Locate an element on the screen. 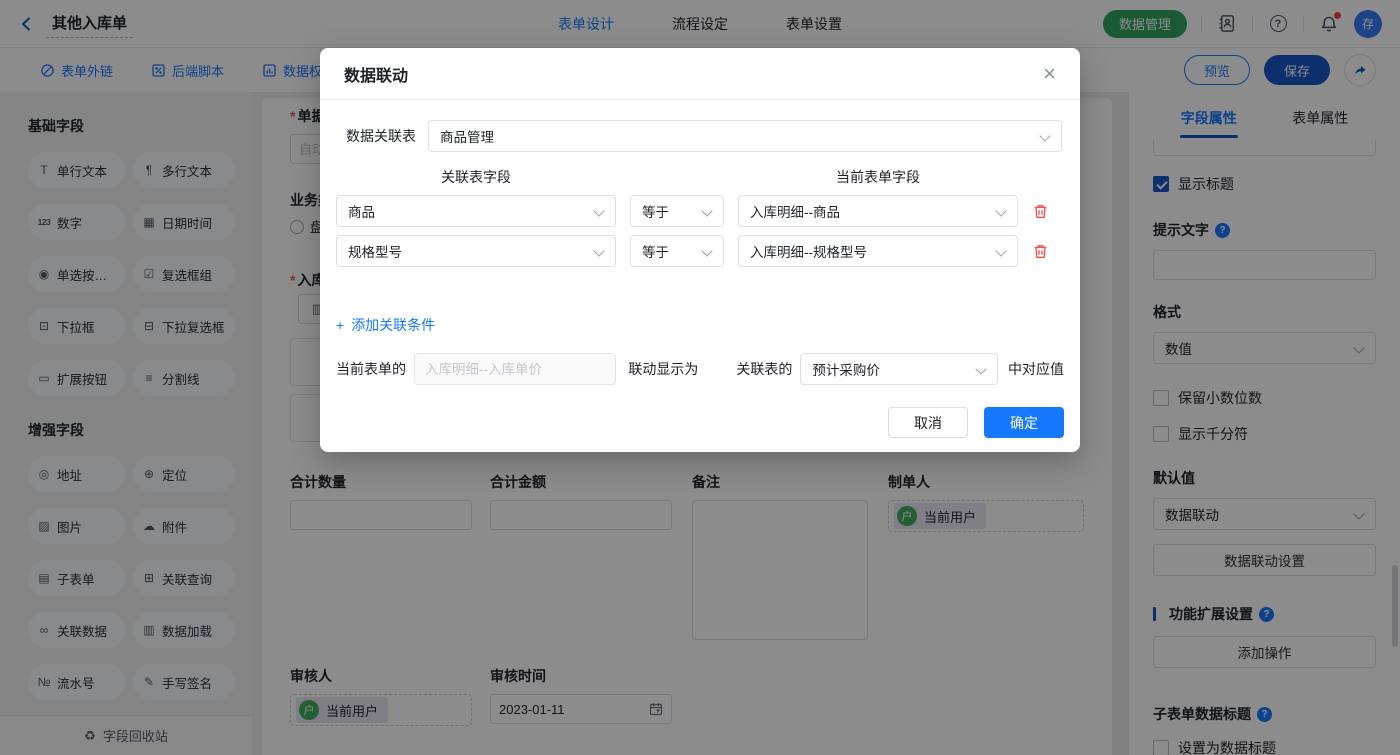 The width and height of the screenshot is (1400, 755). relation-table-select: 商品管理 is located at coordinates (745, 136).